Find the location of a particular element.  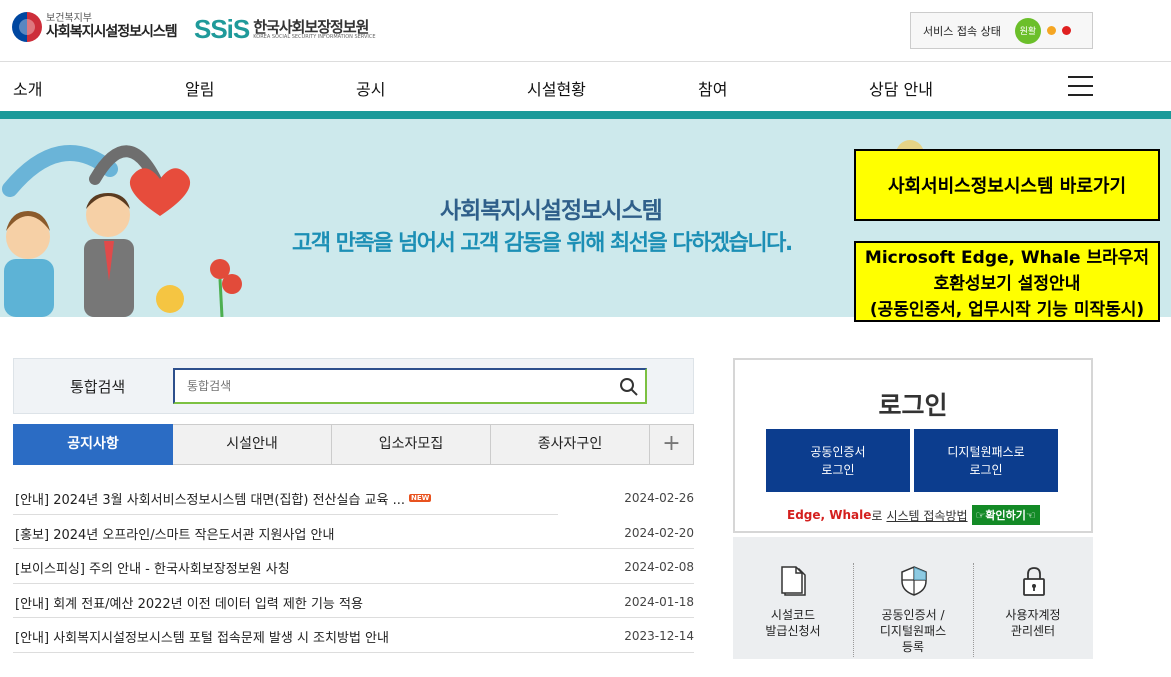

notice-title: [홍보] 2024년 오프라인/스마트 작은도서관 지원사업 안내 is located at coordinates (174, 533).